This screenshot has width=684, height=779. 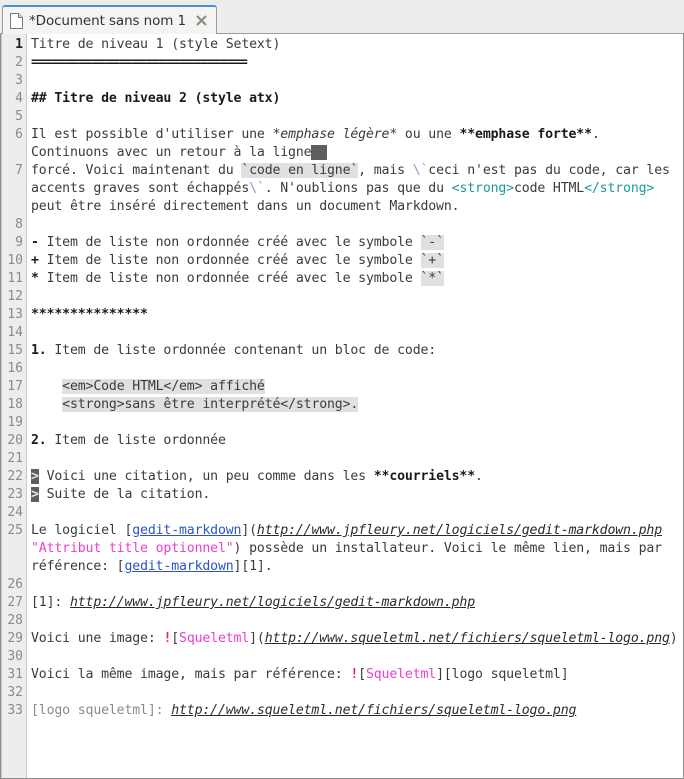 I want to click on line-number: 8, so click(x=19, y=224).